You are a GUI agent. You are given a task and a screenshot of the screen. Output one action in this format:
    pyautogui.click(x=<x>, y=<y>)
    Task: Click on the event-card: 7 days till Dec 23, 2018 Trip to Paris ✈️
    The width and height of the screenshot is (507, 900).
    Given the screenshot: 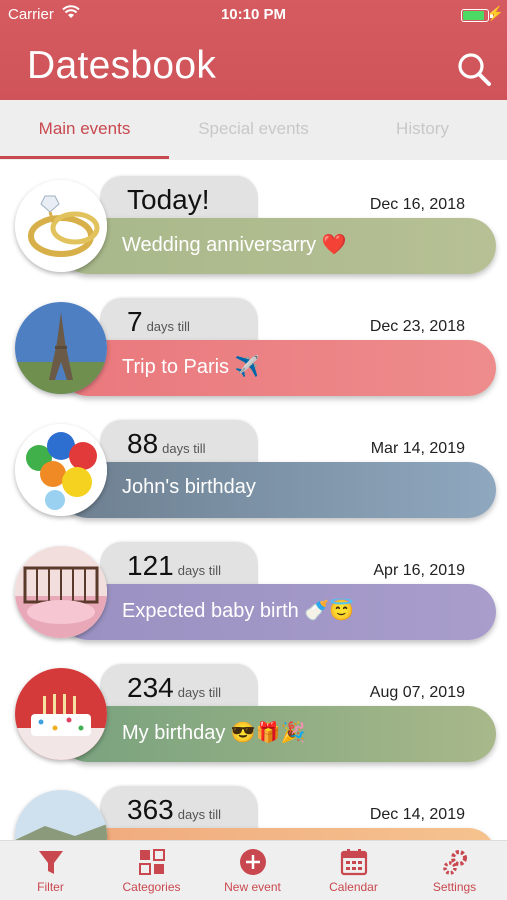 What is the action you would take?
    pyautogui.click(x=253, y=349)
    